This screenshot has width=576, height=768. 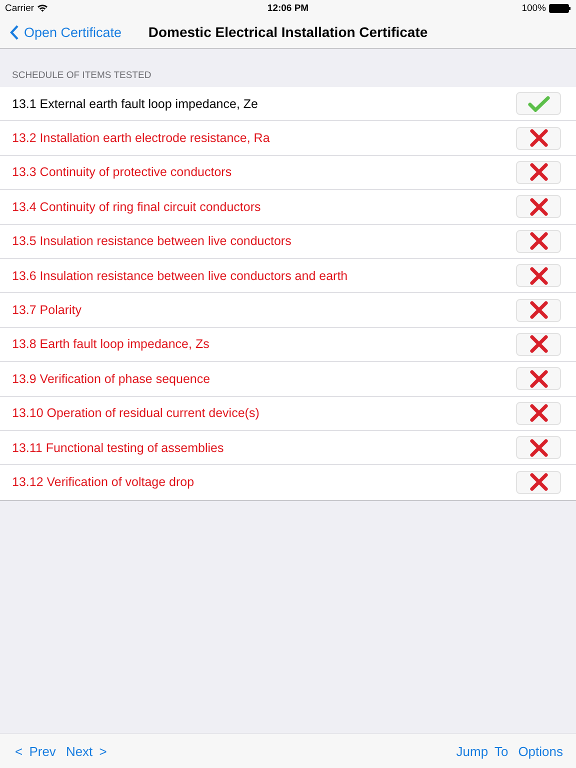 What do you see at coordinates (86, 751) in the screenshot?
I see `toolbar-button: Next >` at bounding box center [86, 751].